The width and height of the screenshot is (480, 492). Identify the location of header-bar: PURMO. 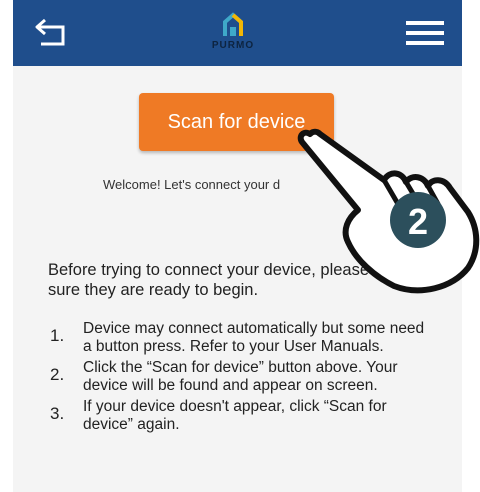
(237, 33).